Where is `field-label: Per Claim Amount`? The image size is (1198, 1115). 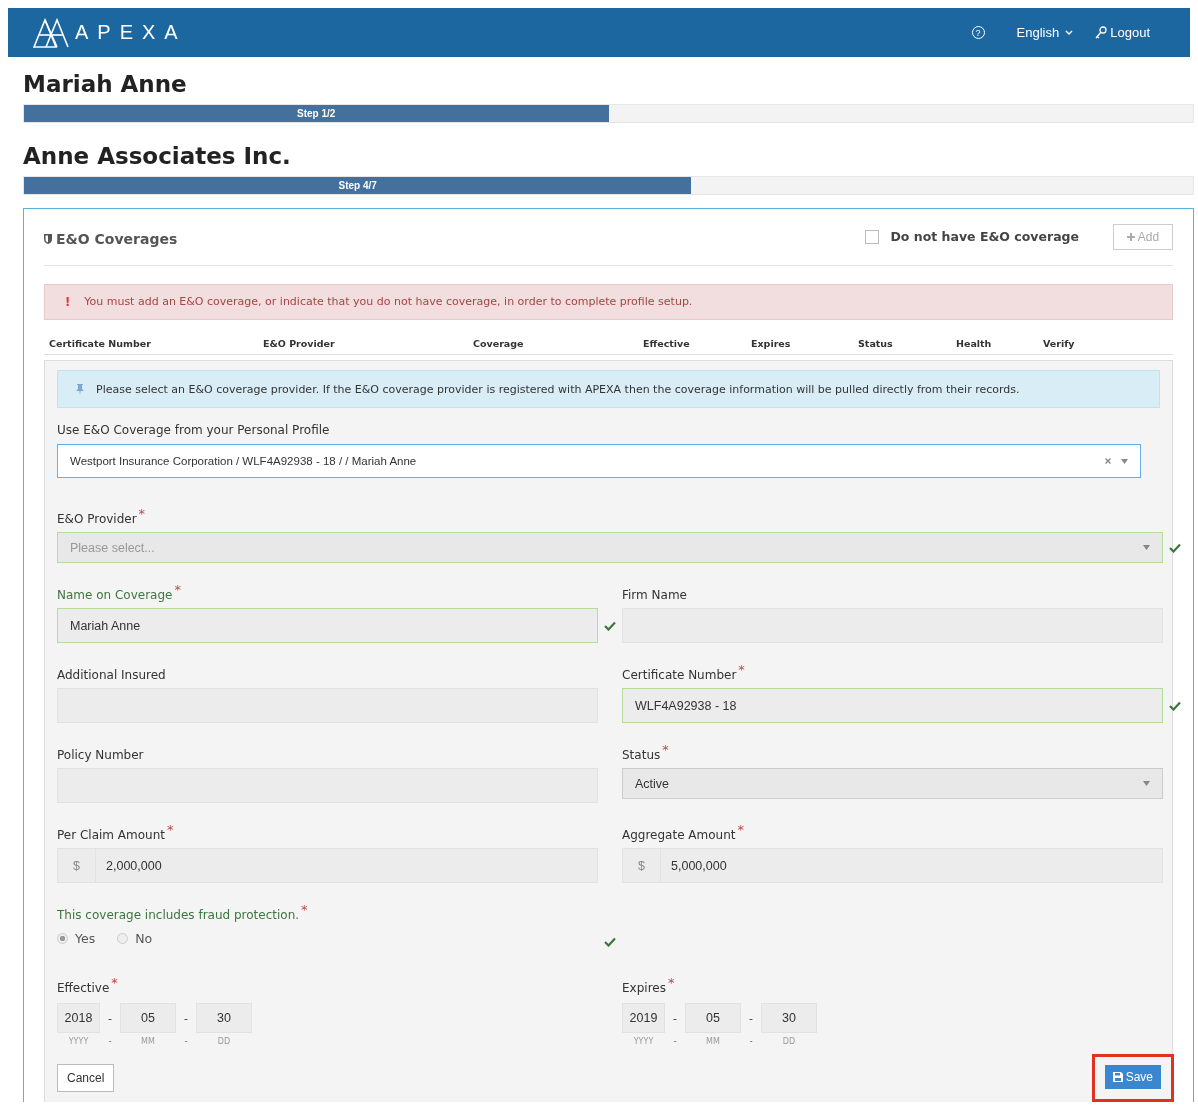 field-label: Per Claim Amount is located at coordinates (111, 835).